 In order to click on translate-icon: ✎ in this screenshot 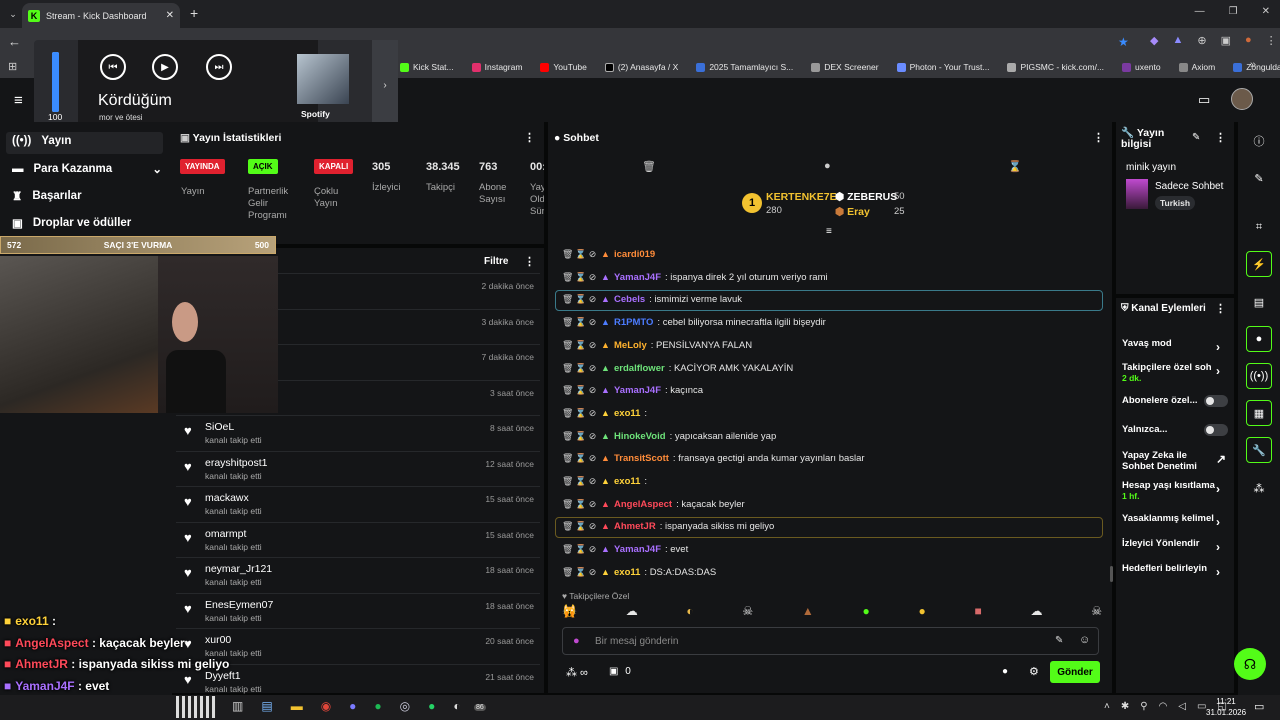, I will do `click(1059, 640)`.